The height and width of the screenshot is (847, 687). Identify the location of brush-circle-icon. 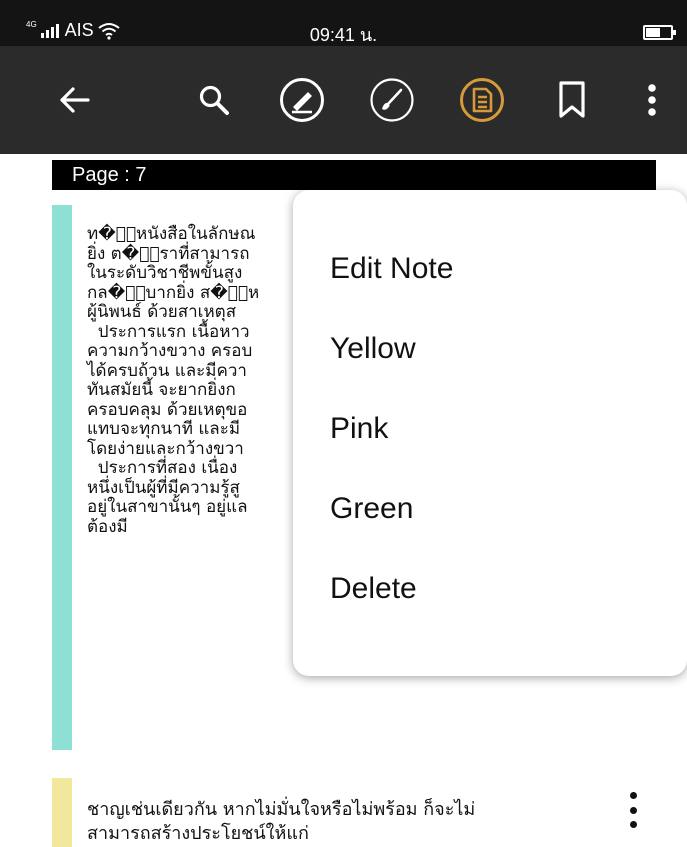
(392, 100).